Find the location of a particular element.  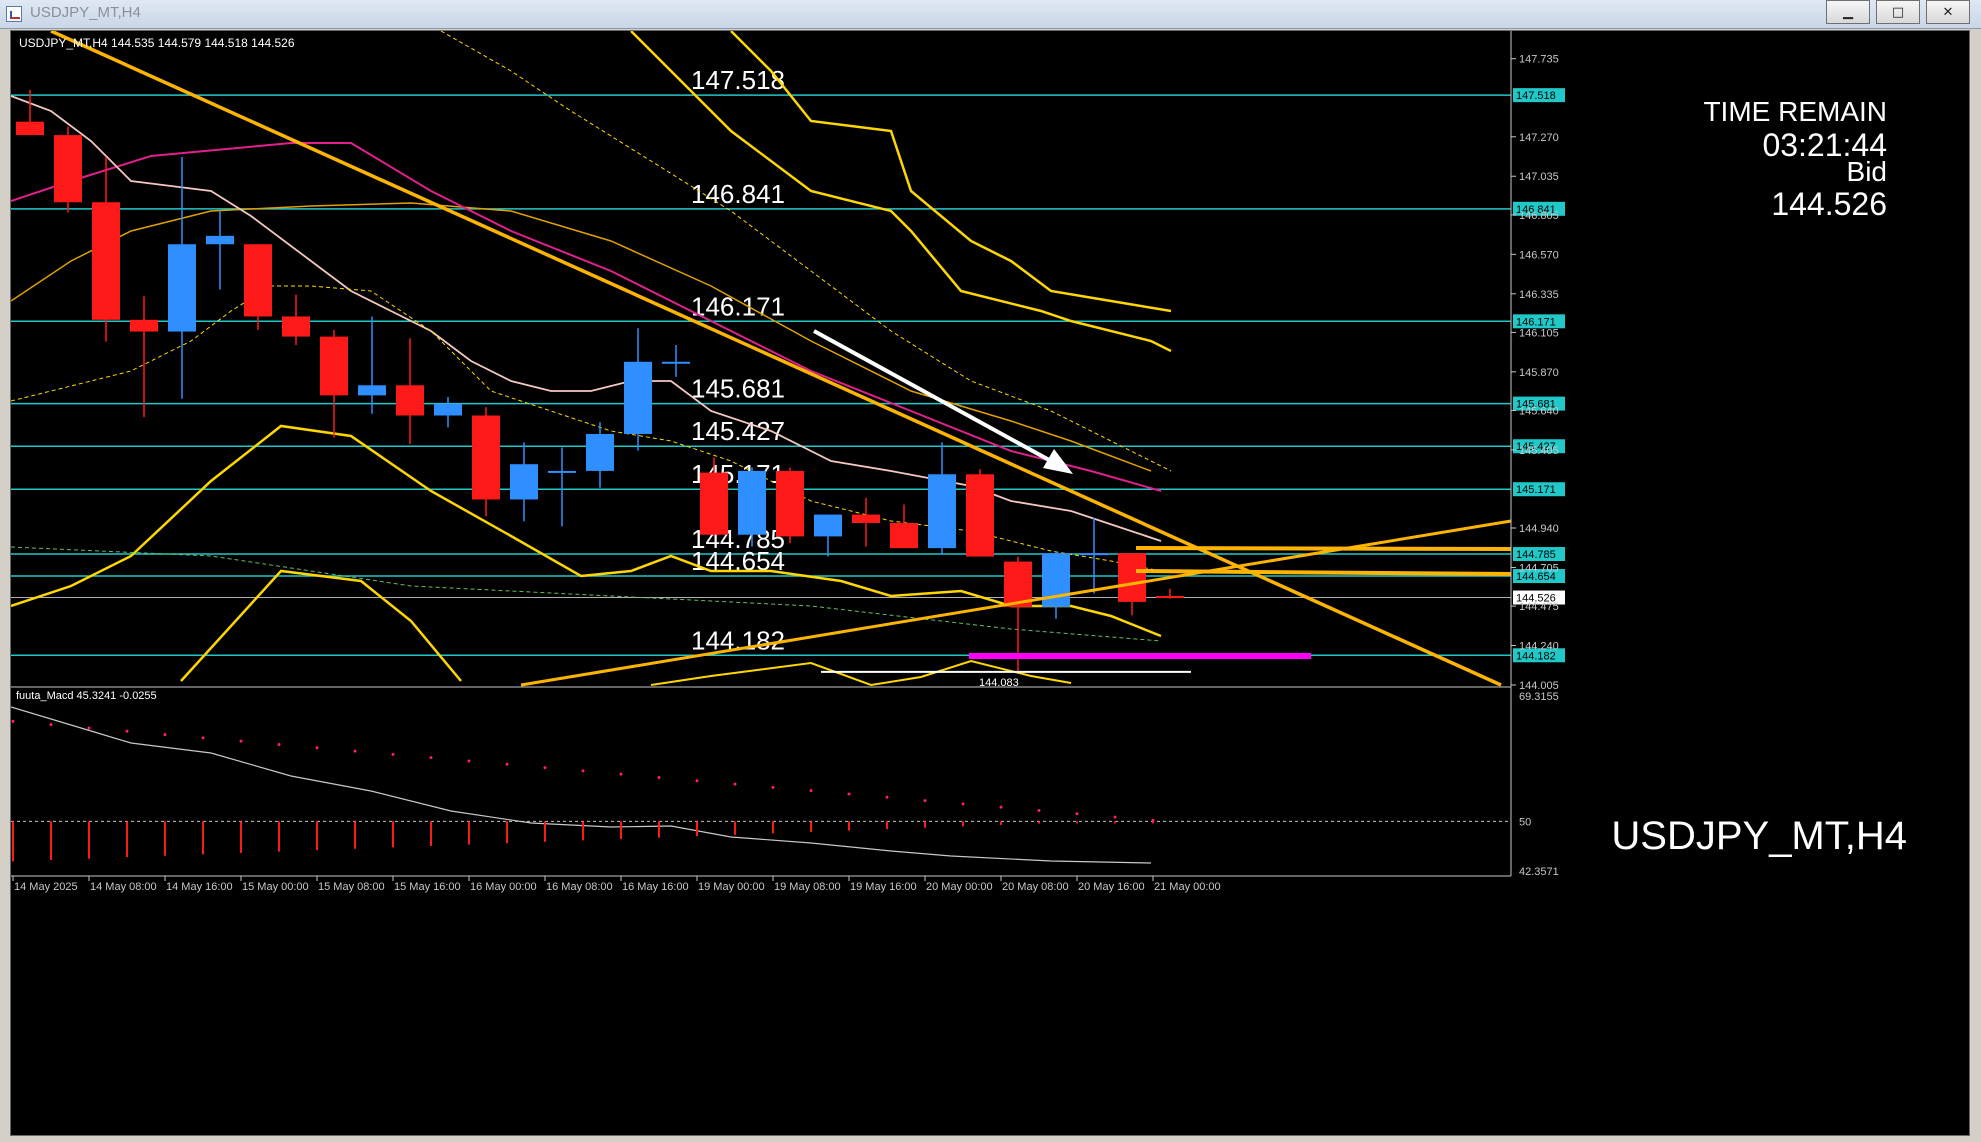

maximize-button: □ is located at coordinates (1898, 12).